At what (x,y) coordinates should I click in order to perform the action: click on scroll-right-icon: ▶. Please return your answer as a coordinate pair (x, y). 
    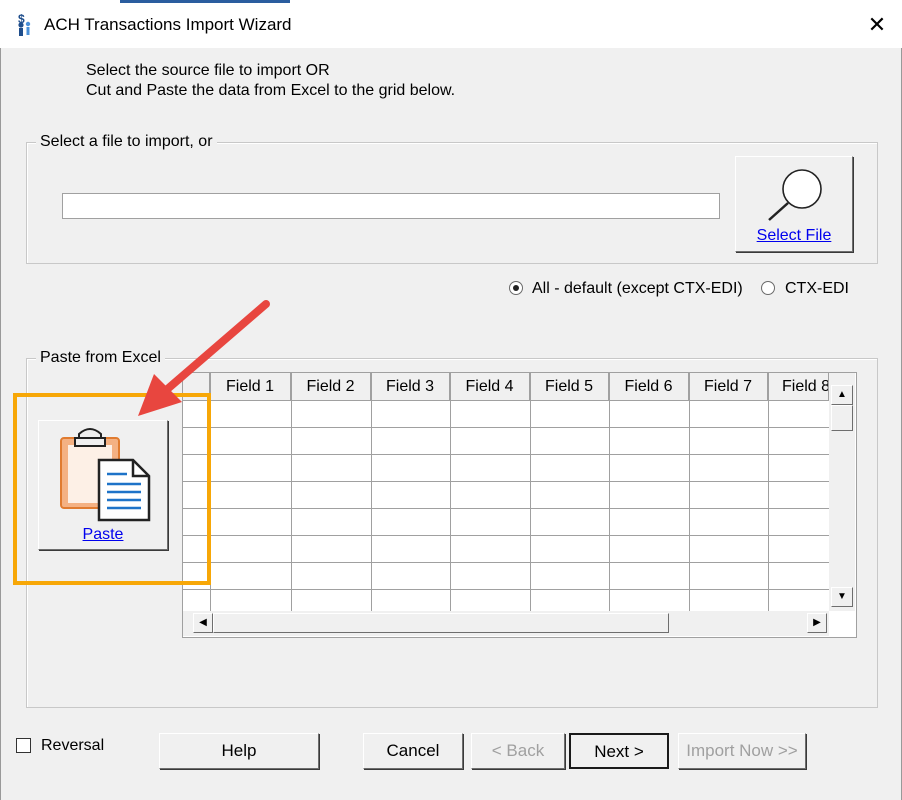
    Looking at the image, I should click on (817, 622).